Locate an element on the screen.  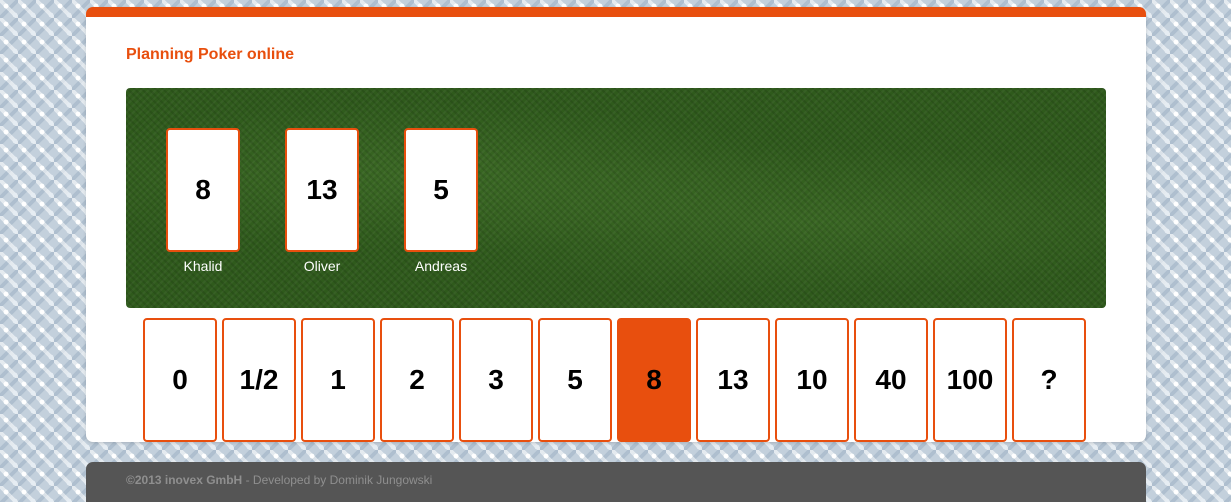
card-5: 5 is located at coordinates (575, 380).